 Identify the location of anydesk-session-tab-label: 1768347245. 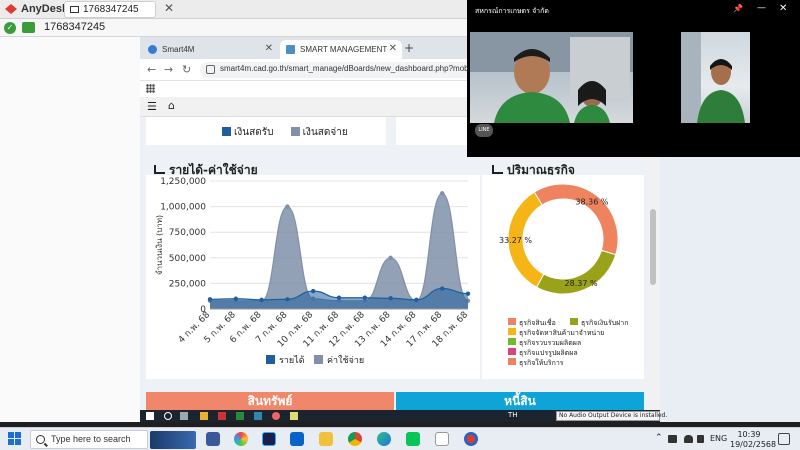
(111, 9).